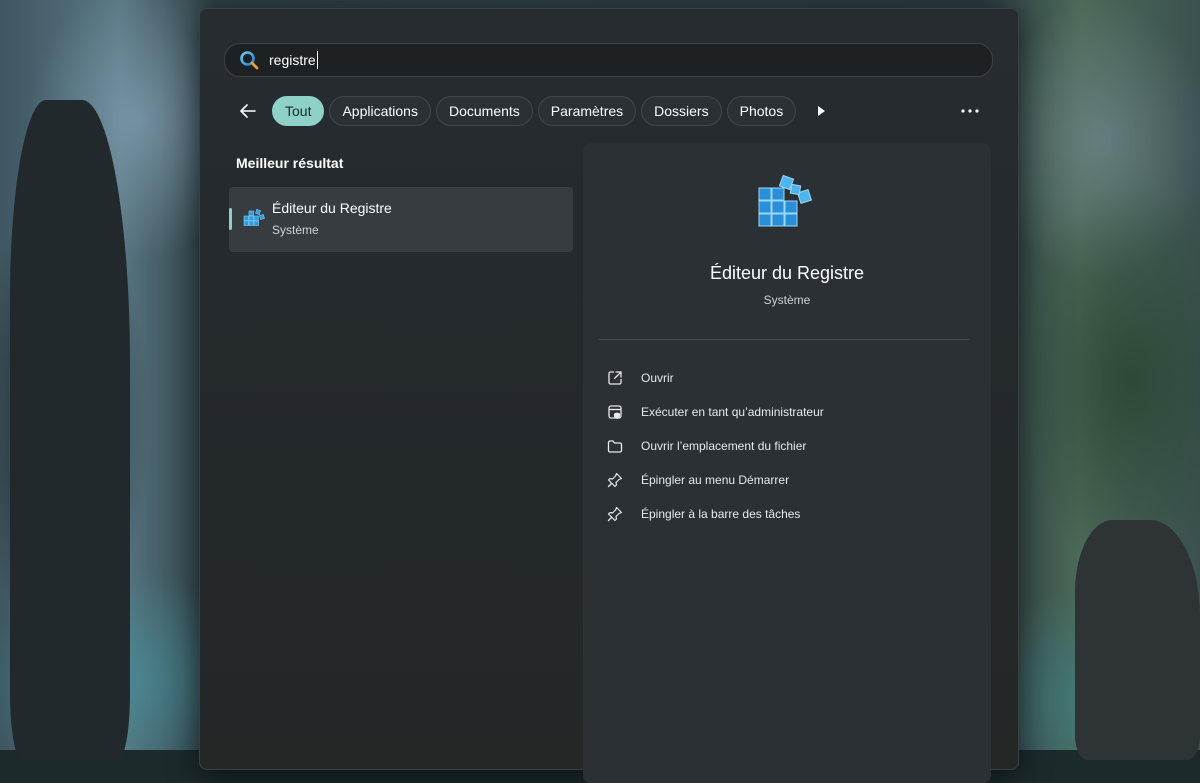  Describe the element at coordinates (615, 412) in the screenshot. I see `run-as-admin-icon` at that location.